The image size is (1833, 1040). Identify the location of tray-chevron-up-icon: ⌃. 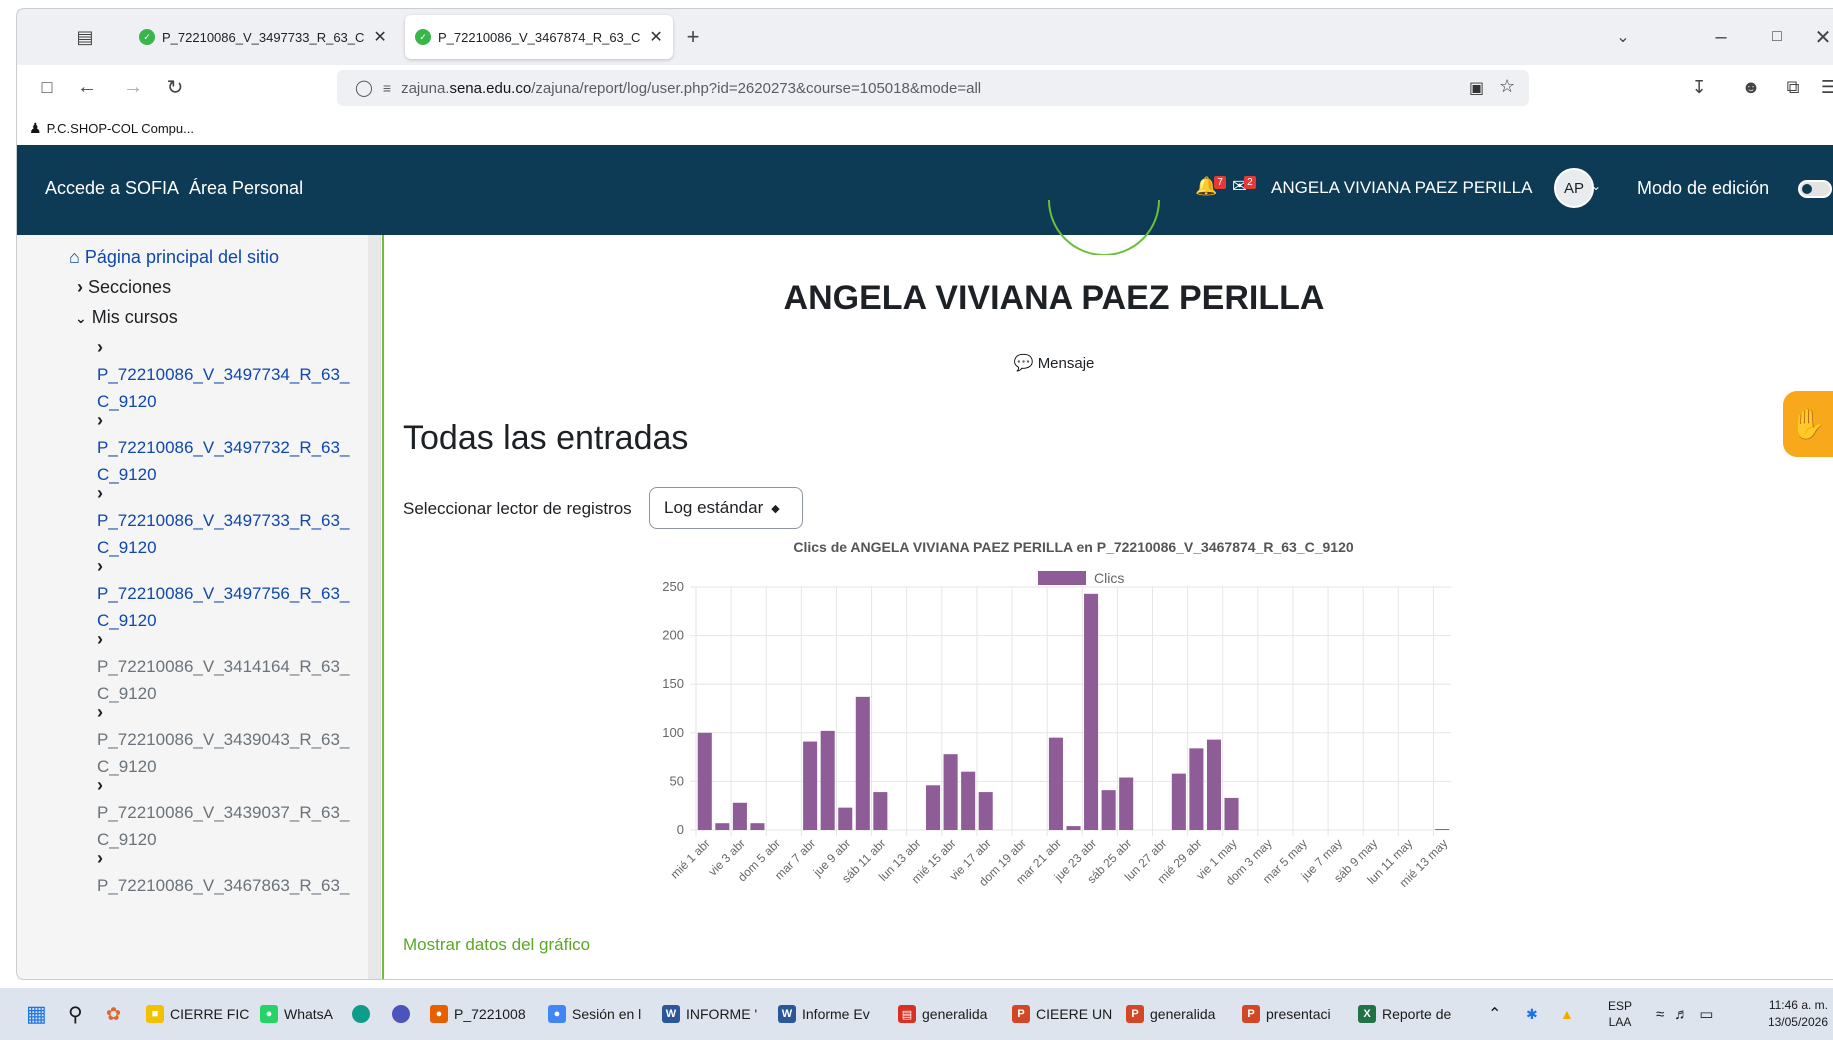
(1494, 1014).